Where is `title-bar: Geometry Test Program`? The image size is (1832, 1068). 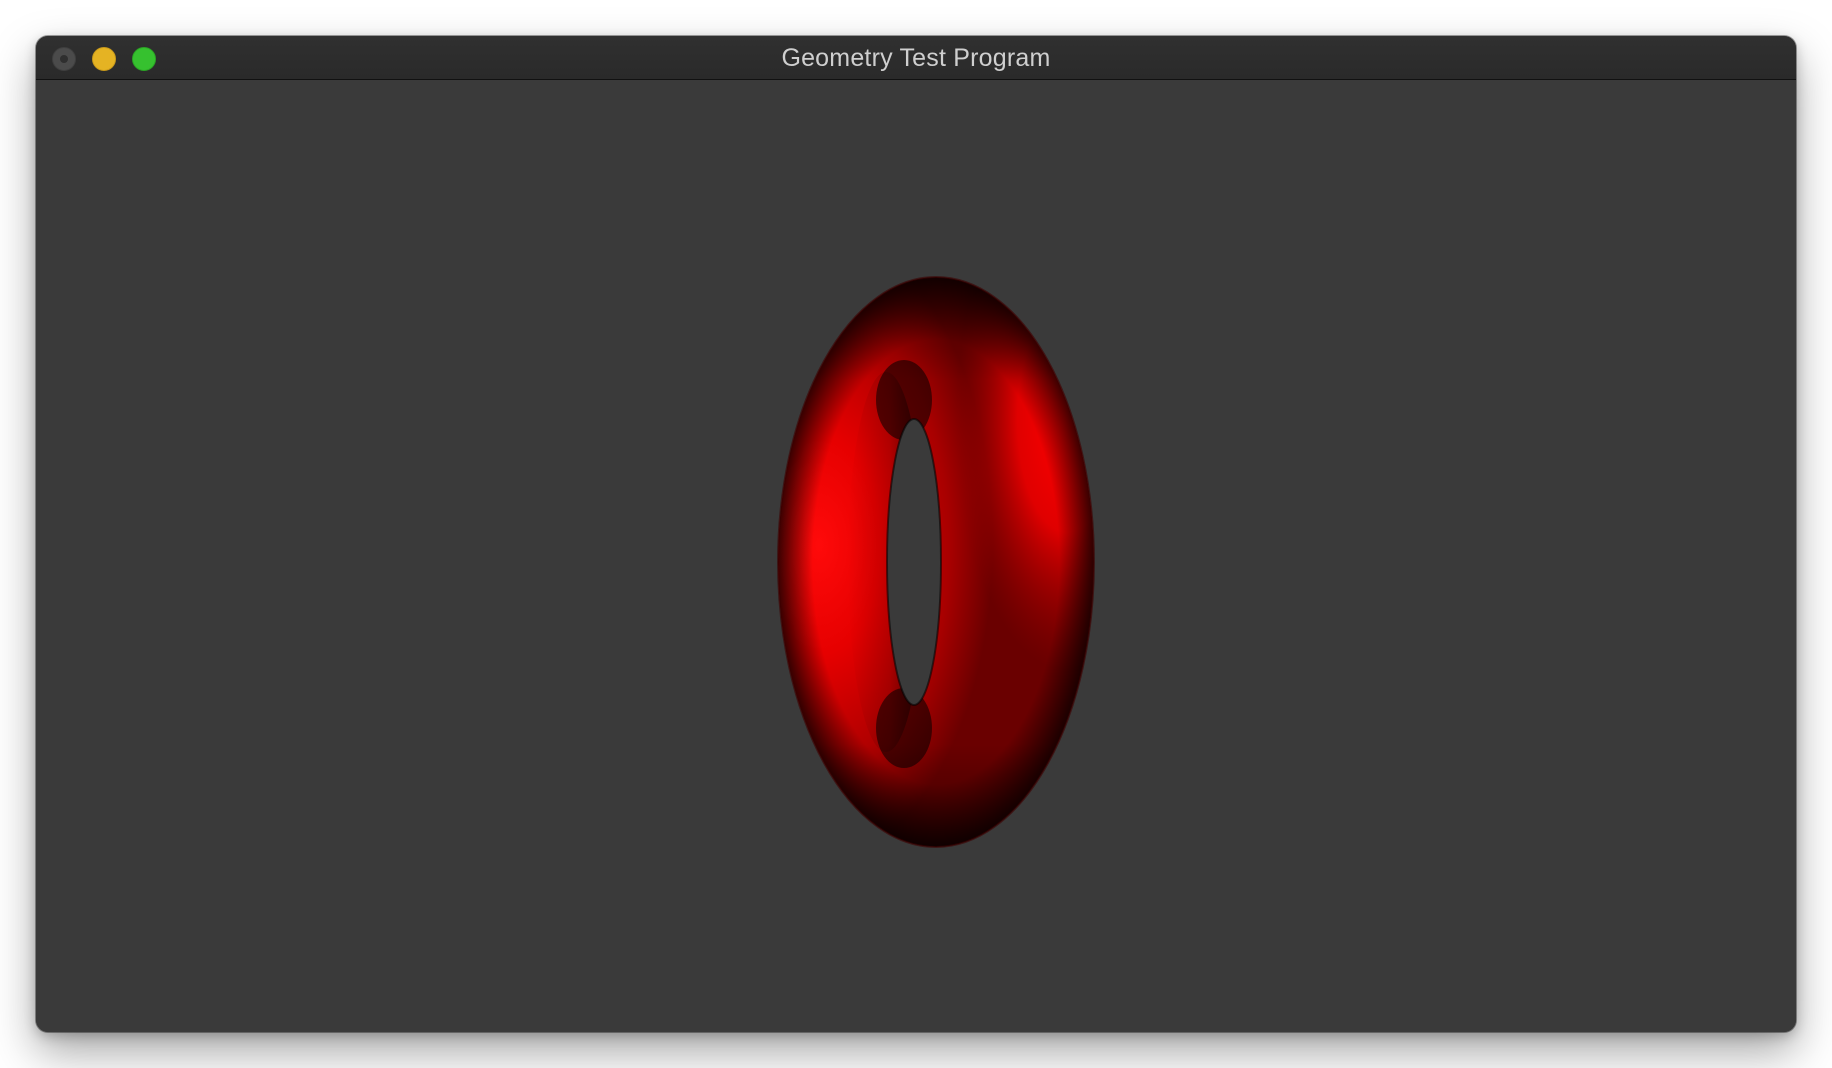
title-bar: Geometry Test Program is located at coordinates (916, 58).